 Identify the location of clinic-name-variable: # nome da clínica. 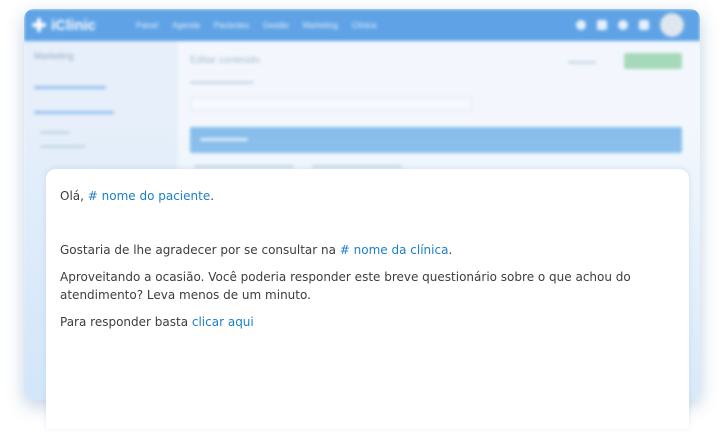
(394, 250).